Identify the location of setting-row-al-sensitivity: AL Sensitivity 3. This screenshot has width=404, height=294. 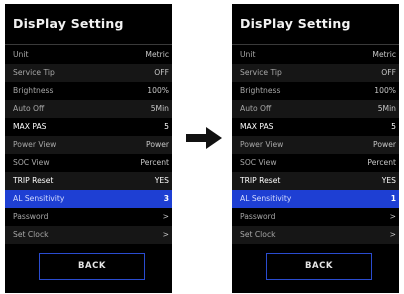
(88, 199).